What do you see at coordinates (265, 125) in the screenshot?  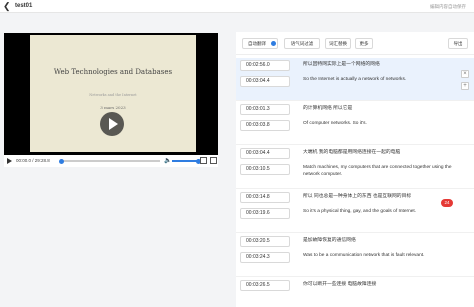 I see `end-time-field: 00:03:03.8` at bounding box center [265, 125].